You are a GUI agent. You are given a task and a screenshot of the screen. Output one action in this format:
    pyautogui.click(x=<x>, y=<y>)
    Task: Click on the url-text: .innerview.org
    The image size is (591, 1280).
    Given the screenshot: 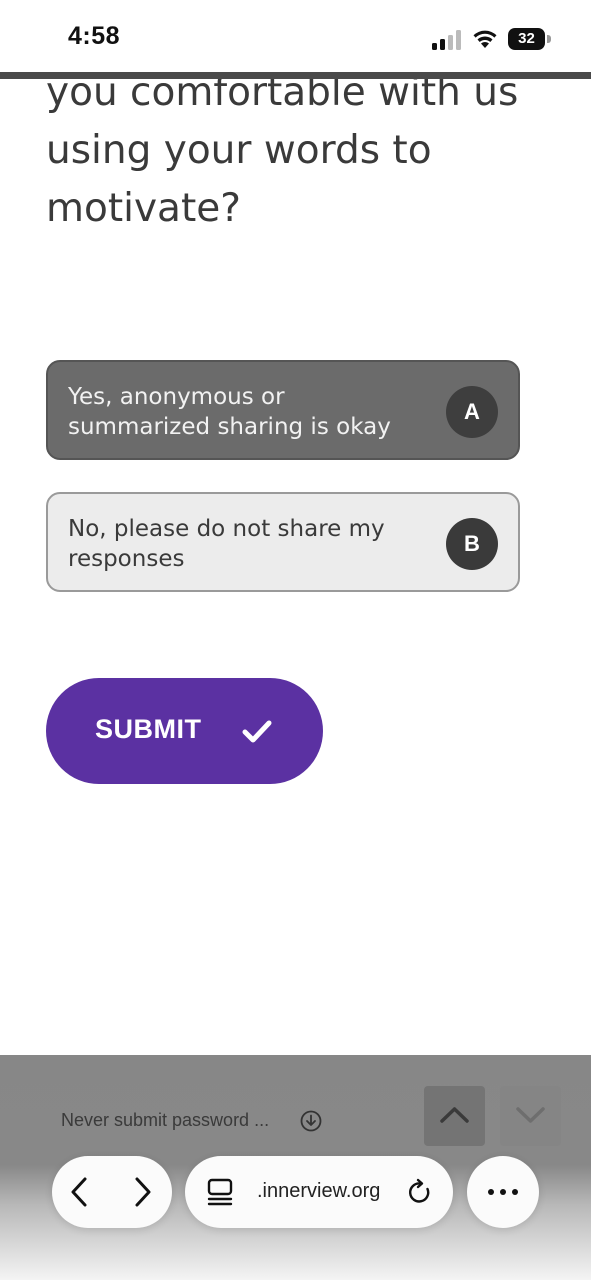 What is the action you would take?
    pyautogui.click(x=319, y=1191)
    